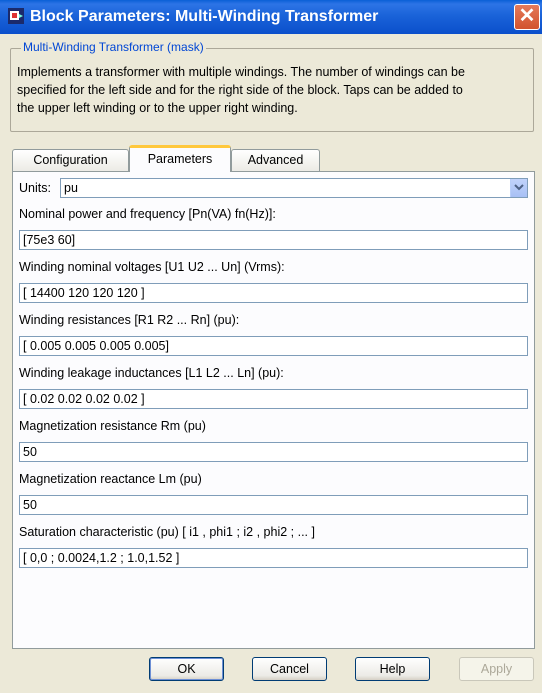 This screenshot has height=693, width=542. I want to click on simulink-block-icon, so click(16, 16).